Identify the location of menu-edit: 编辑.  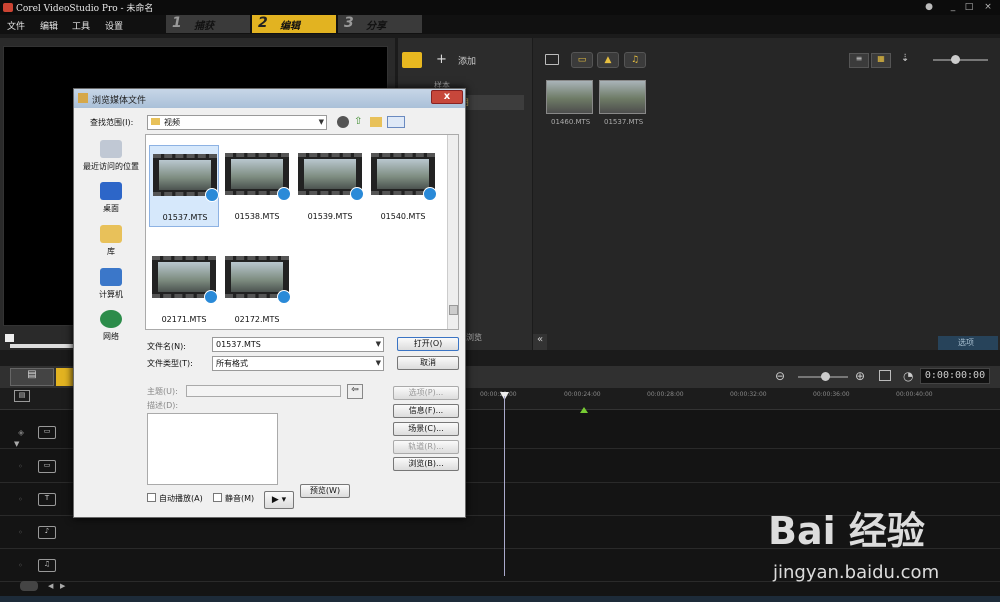
(49, 25).